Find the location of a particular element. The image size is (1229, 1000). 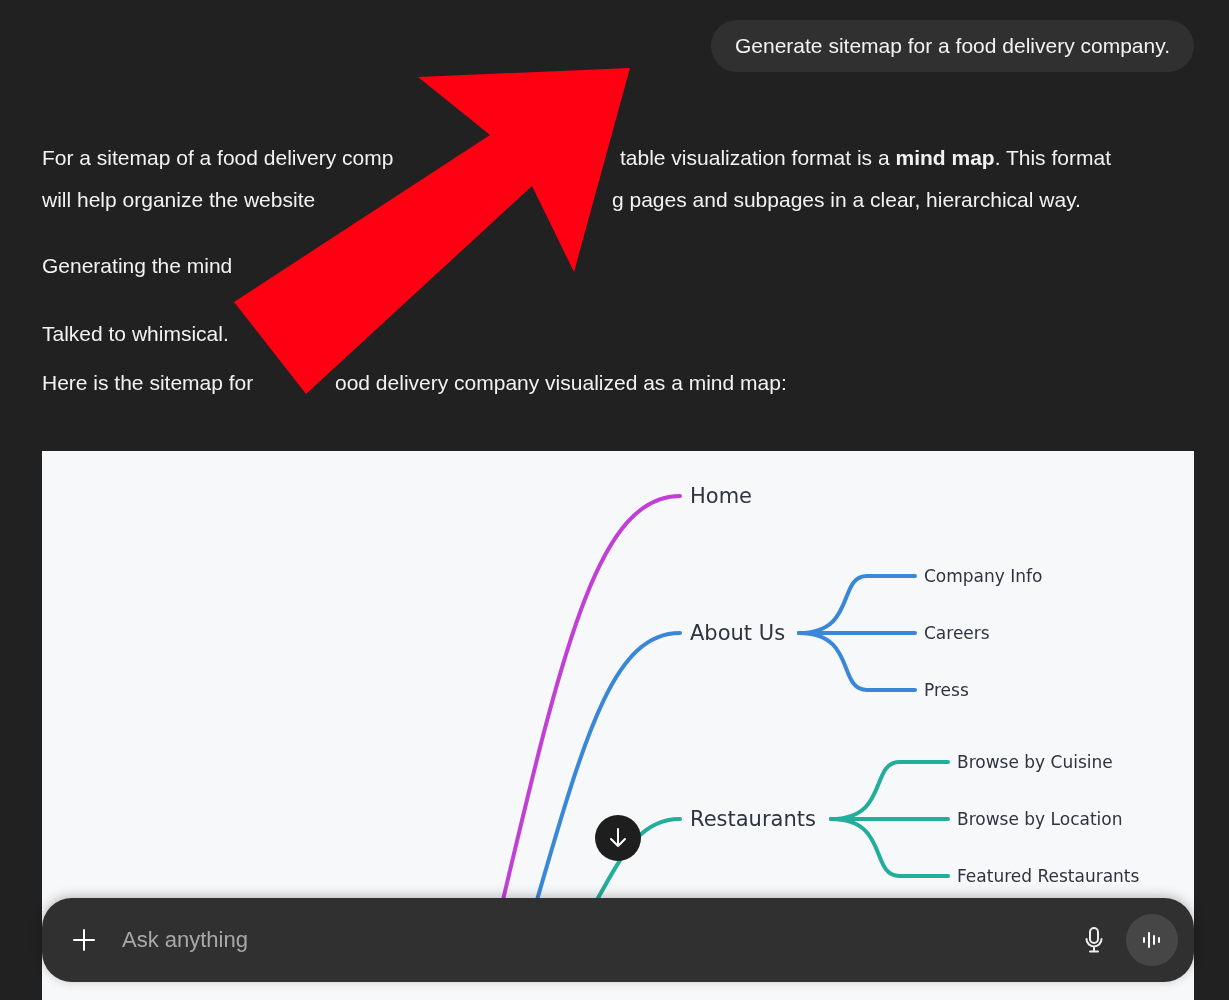

node-label: Press is located at coordinates (946, 690).